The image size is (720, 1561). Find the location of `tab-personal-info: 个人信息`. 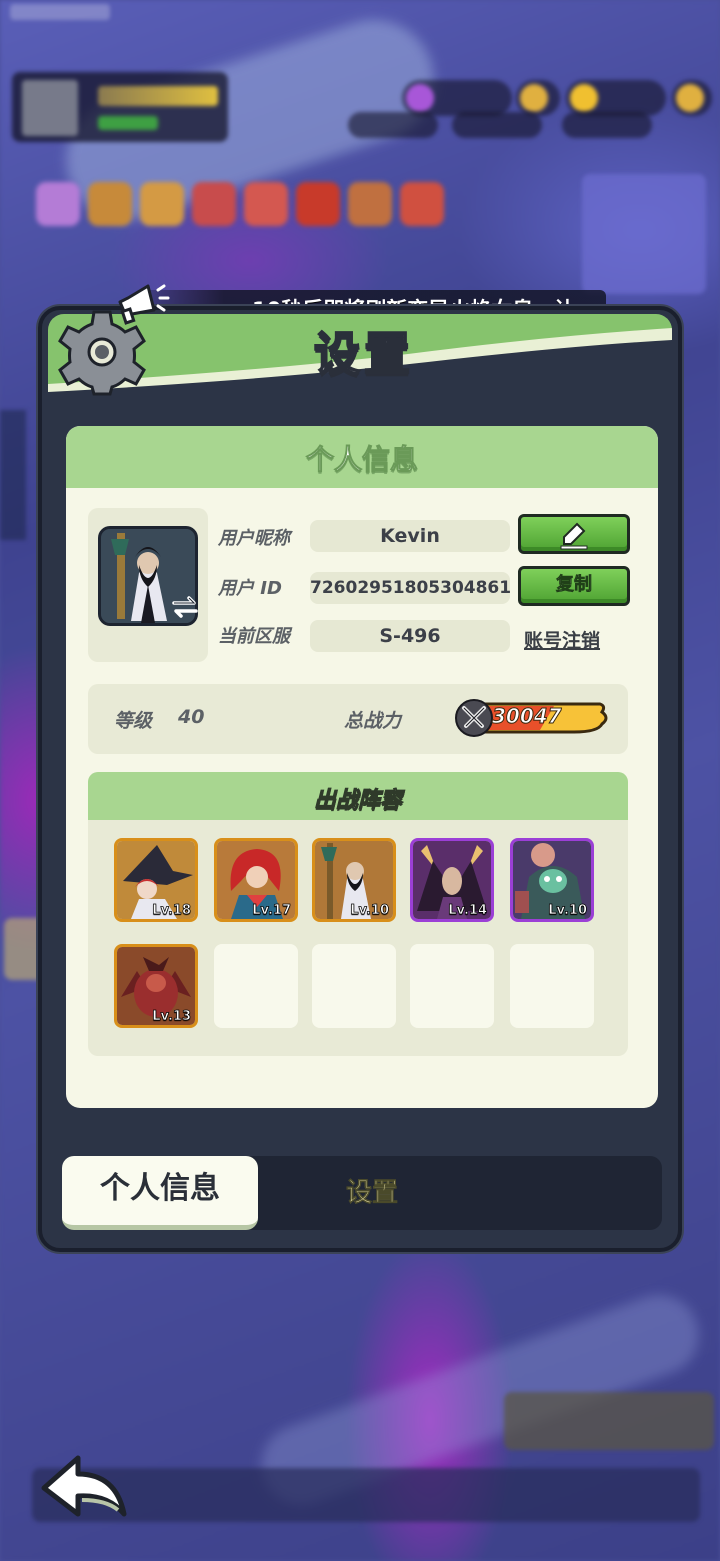

tab-personal-info: 个人信息 is located at coordinates (160, 1193).